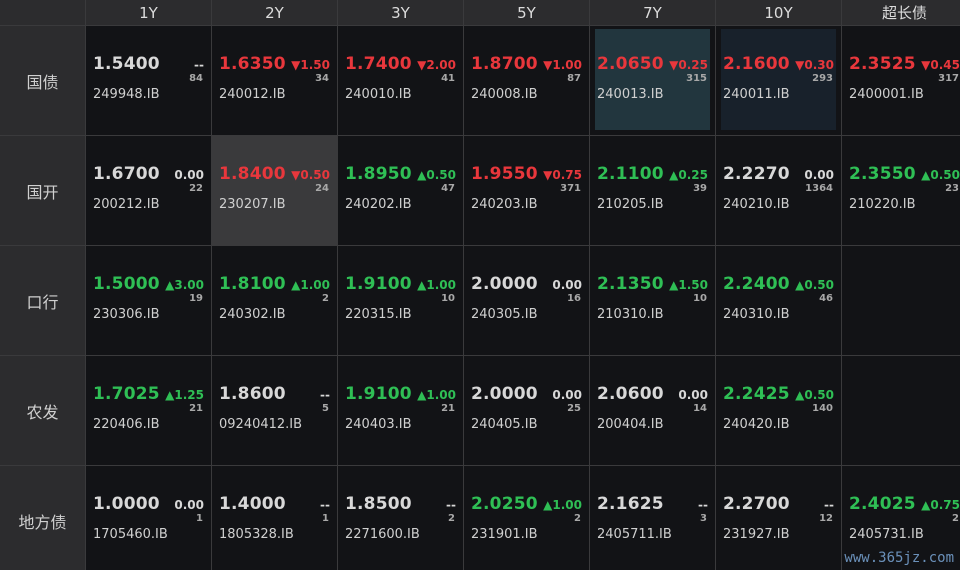 The width and height of the screenshot is (960, 570). I want to click on trade-count: 16, so click(574, 298).